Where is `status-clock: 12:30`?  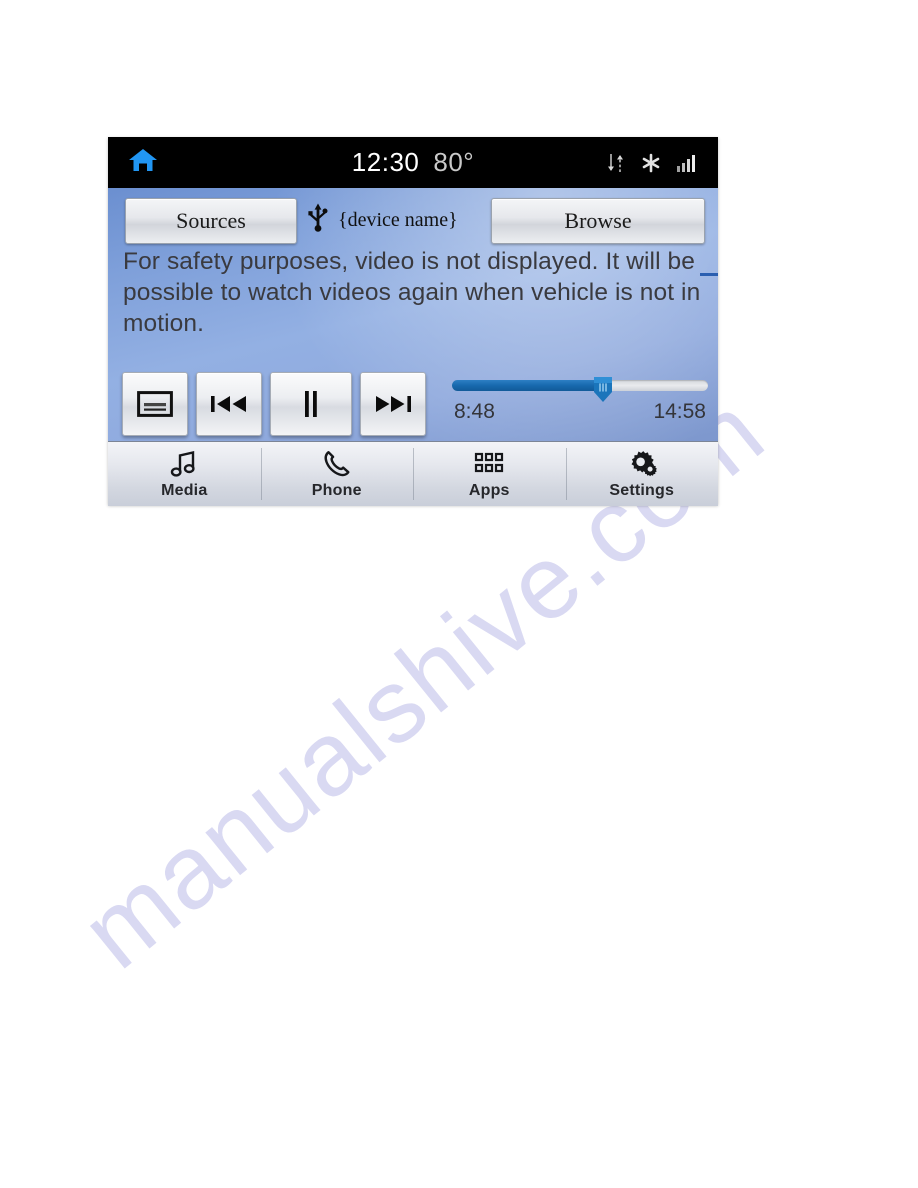 status-clock: 12:30 is located at coordinates (385, 162).